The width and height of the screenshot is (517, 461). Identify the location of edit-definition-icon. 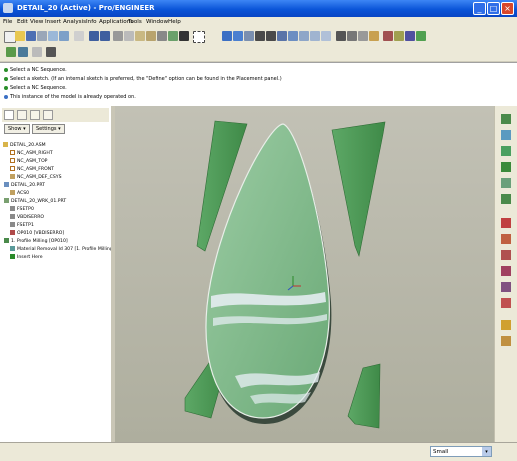
(162, 36).